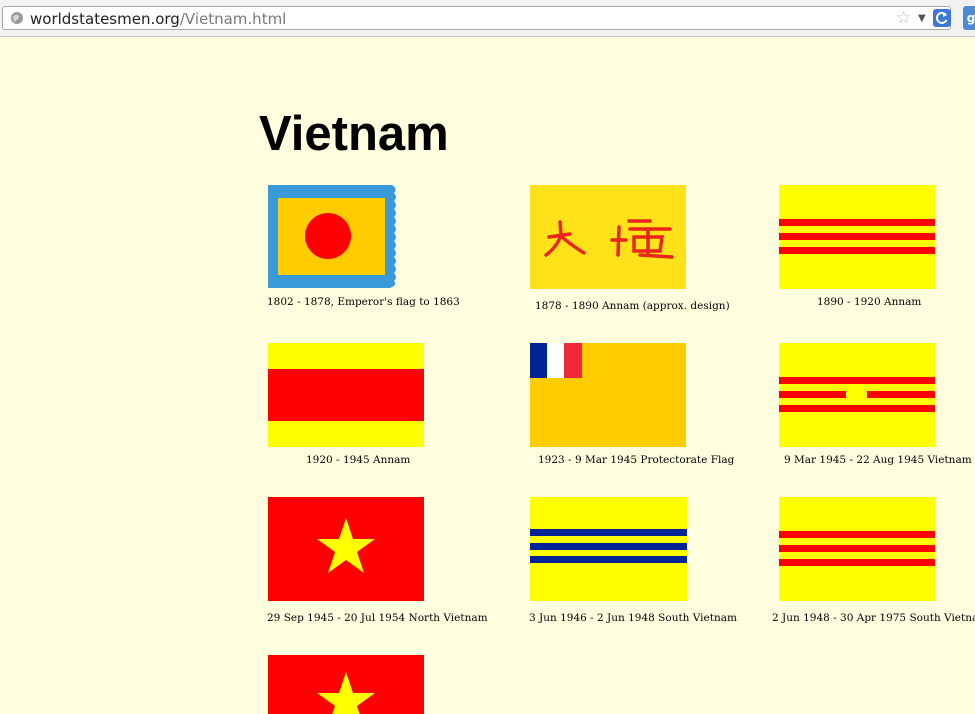 The image size is (975, 714). I want to click on dropdown-arrow-icon: ▼, so click(922, 19).